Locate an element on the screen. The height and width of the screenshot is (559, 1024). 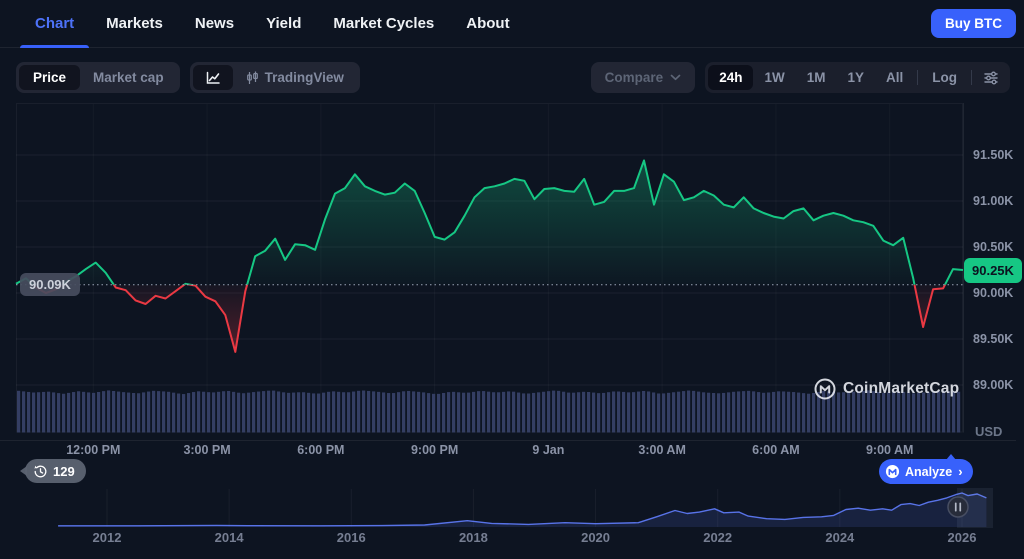
chart-settings-button is located at coordinates (991, 77).